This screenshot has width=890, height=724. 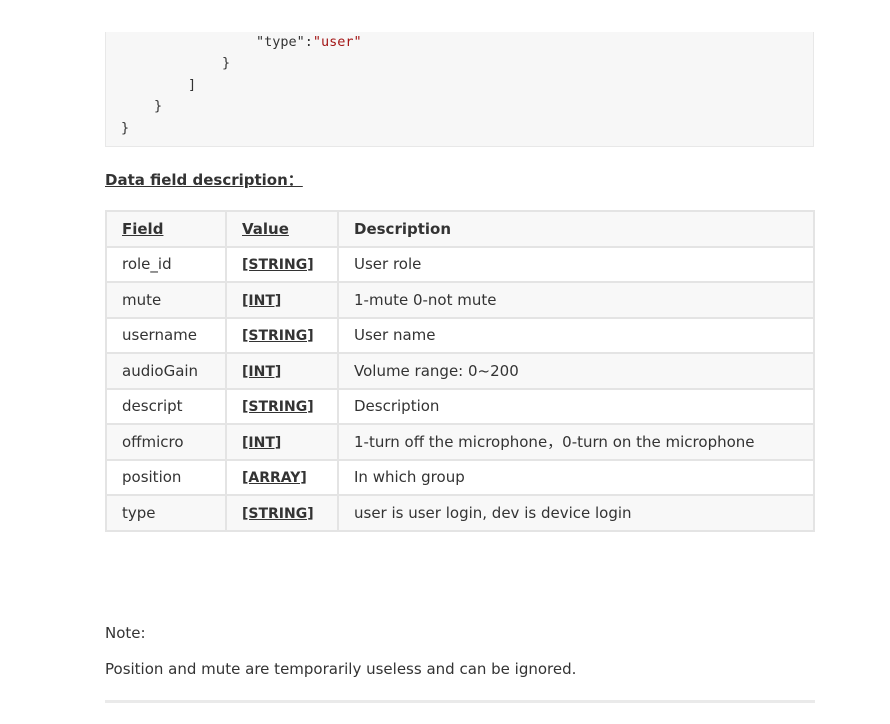 I want to click on cell-description: Description, so click(x=576, y=406).